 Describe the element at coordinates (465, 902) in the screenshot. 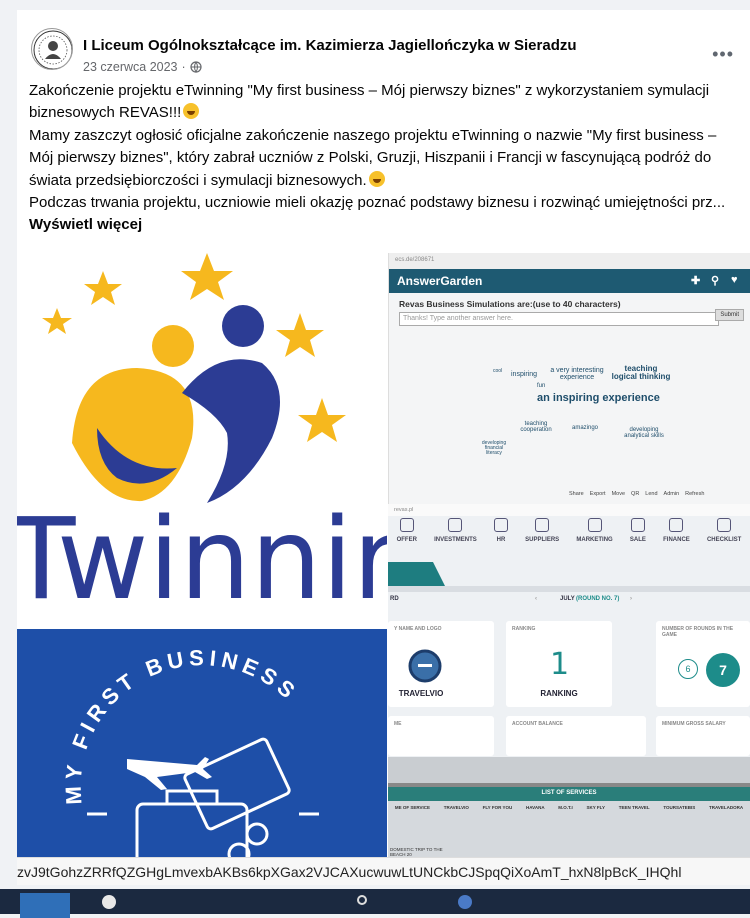

I see `app-icon` at that location.